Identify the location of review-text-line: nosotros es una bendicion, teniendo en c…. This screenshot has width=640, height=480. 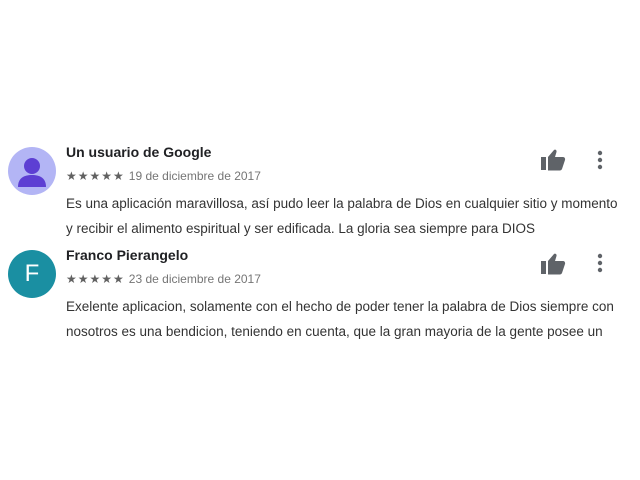
(334, 331).